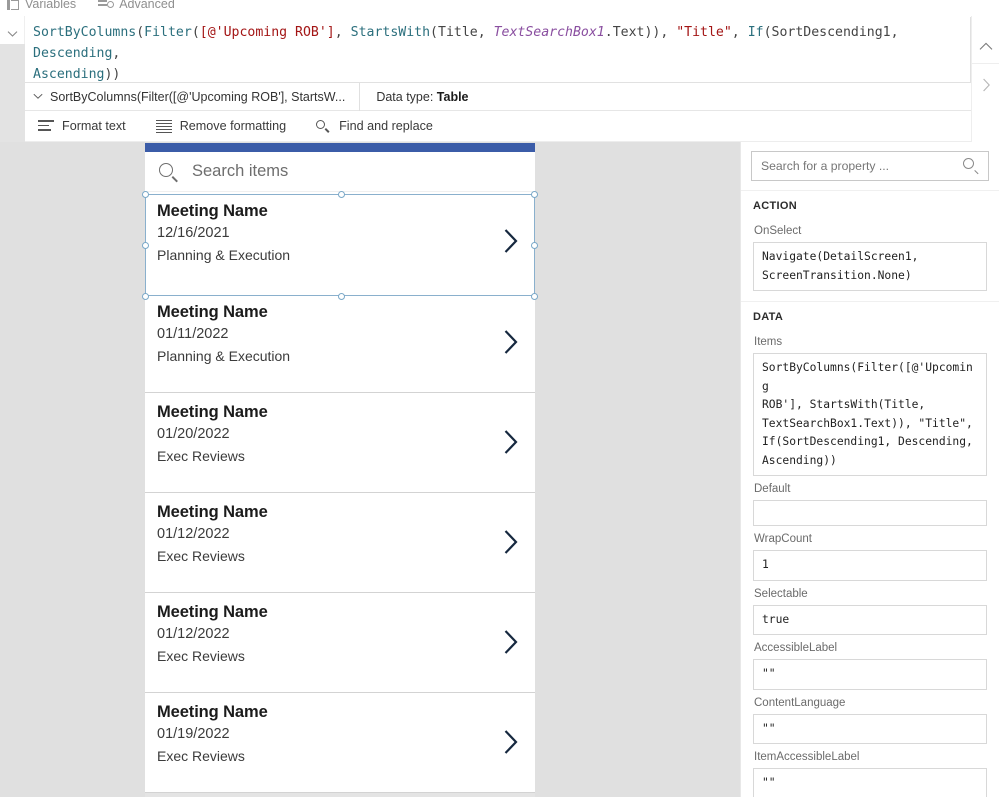 This screenshot has height=797, width=999. I want to click on gallery-item: Meeting Name 01/19/2022 Exec Reviews, so click(340, 743).